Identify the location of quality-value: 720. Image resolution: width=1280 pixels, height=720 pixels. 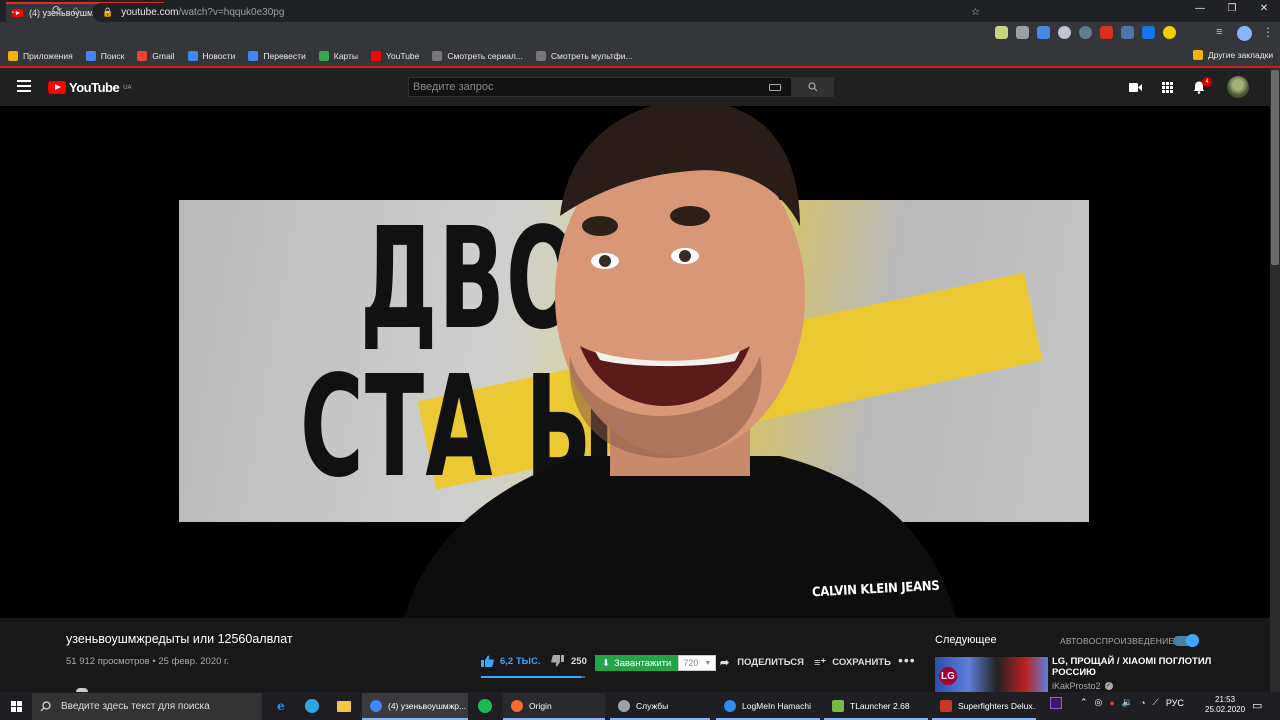
(691, 663).